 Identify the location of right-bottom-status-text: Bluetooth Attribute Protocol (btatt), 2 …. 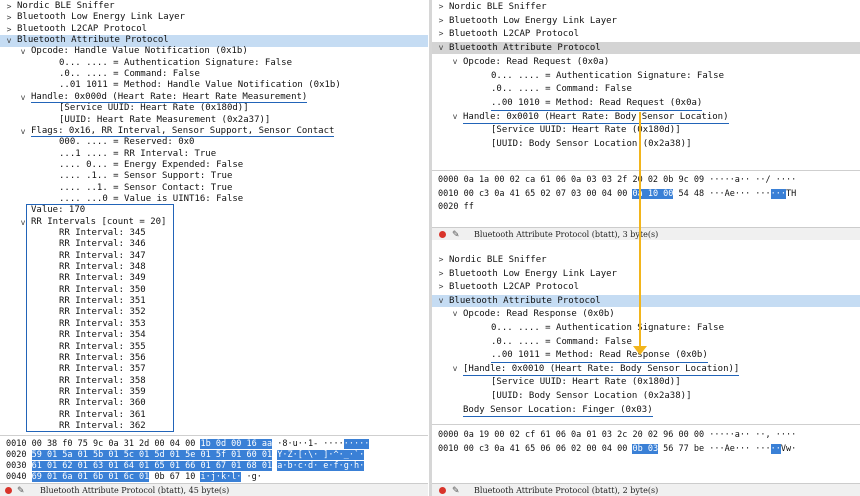
(566, 490).